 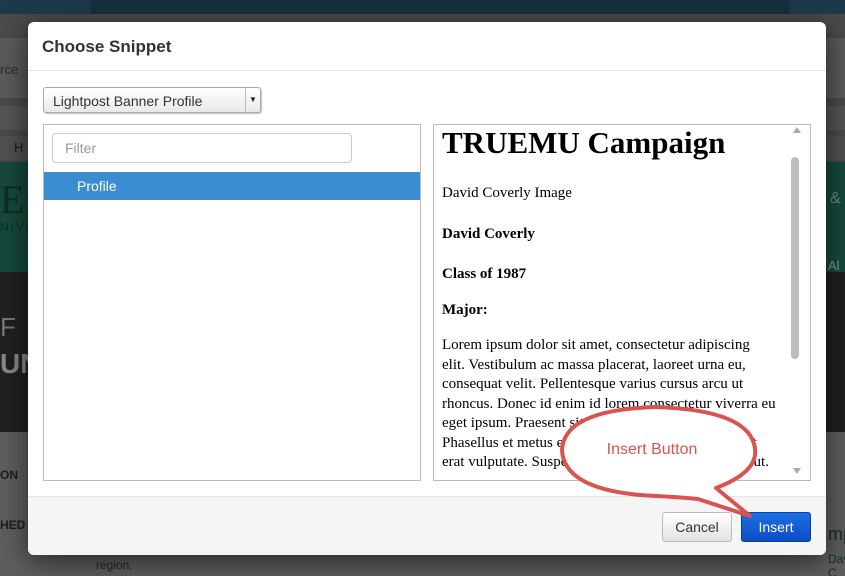 I want to click on preview-name: David Coverly, so click(x=488, y=234).